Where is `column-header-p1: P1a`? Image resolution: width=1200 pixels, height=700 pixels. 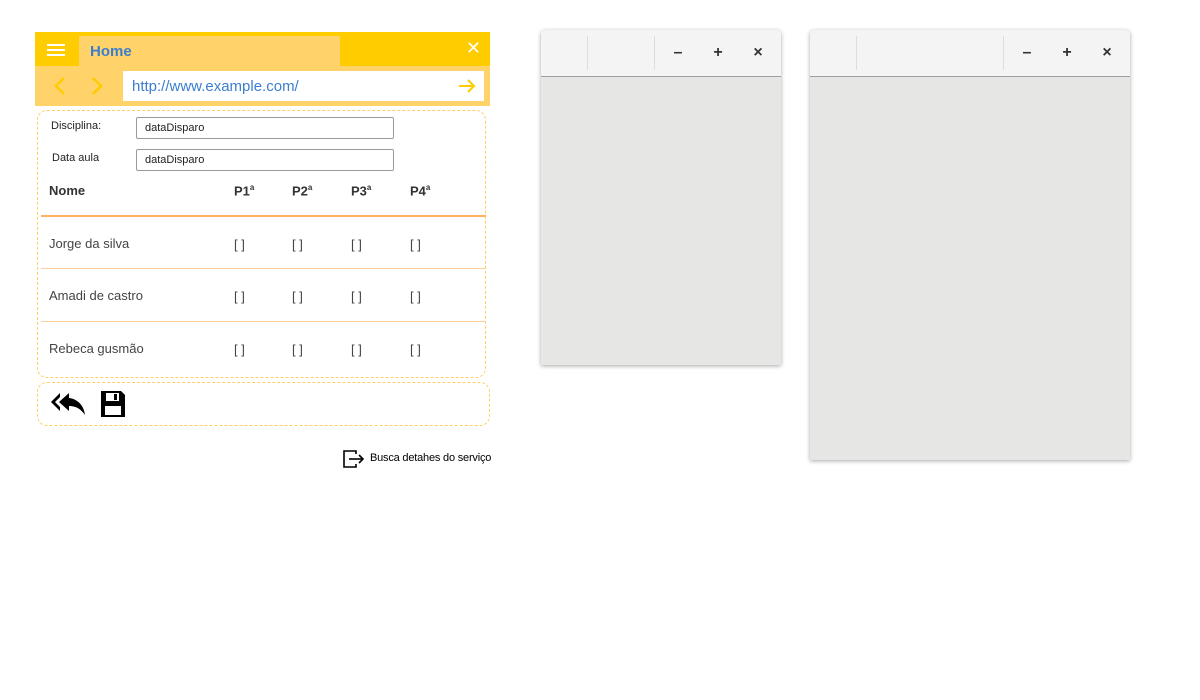
column-header-p1: P1a is located at coordinates (244, 191).